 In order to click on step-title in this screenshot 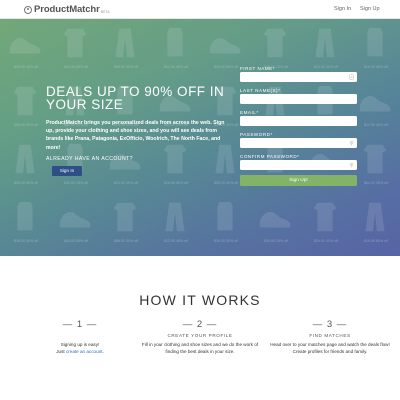, I will do `click(80, 336)`.